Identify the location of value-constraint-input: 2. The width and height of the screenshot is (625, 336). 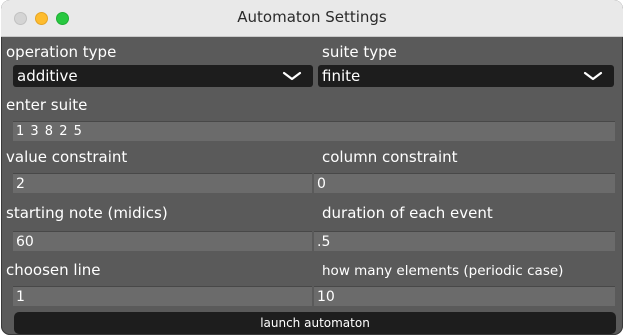
(162, 183).